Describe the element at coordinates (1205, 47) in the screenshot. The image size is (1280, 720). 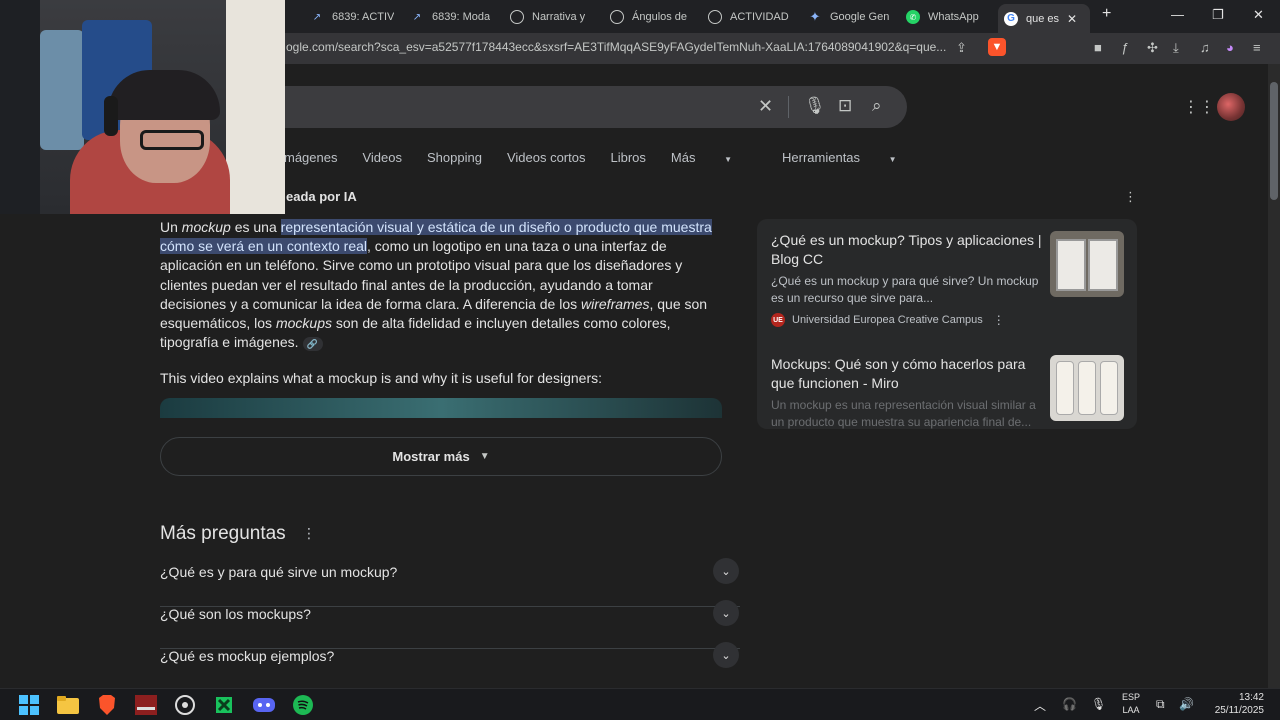
I see `media-icon: ♫` at that location.